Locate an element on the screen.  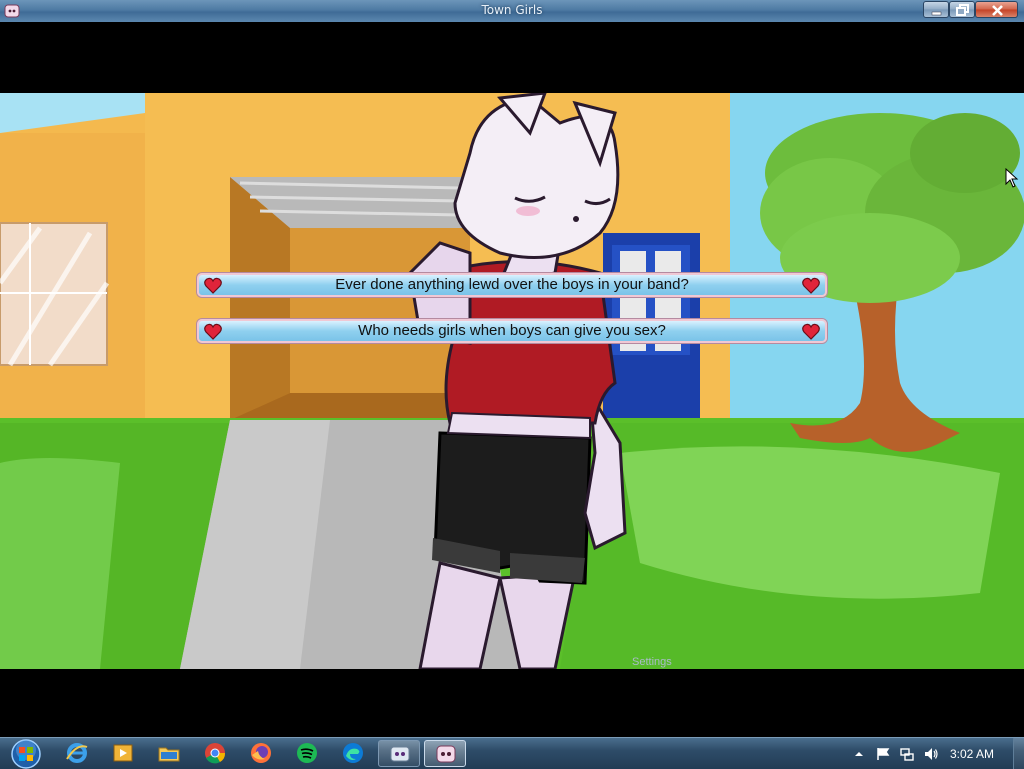
show-desktop-button is located at coordinates (1018, 753).